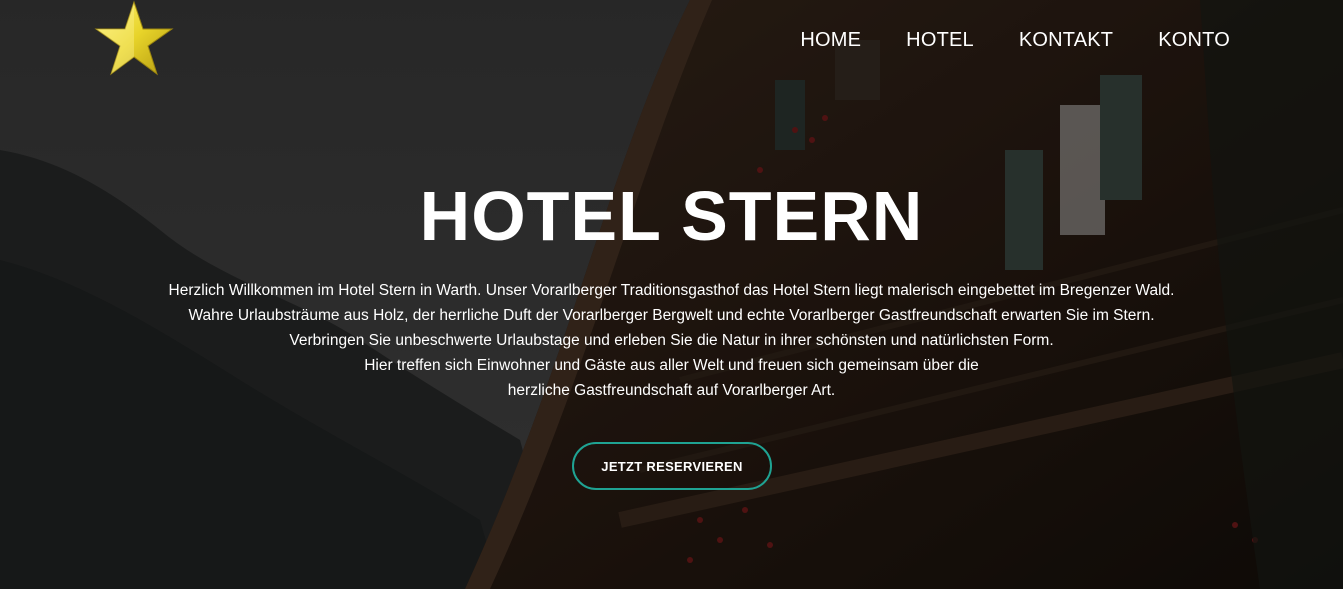 The height and width of the screenshot is (589, 1343). I want to click on nav-item-hotel: HOTEL, so click(940, 40).